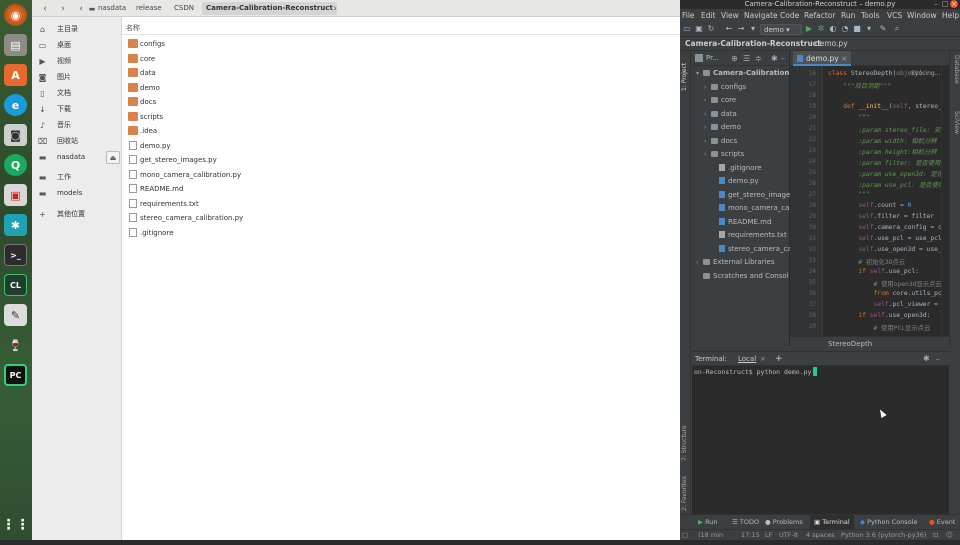 The image size is (960, 545). I want to click on place-desktop: ▭ 桌面, so click(77, 45).